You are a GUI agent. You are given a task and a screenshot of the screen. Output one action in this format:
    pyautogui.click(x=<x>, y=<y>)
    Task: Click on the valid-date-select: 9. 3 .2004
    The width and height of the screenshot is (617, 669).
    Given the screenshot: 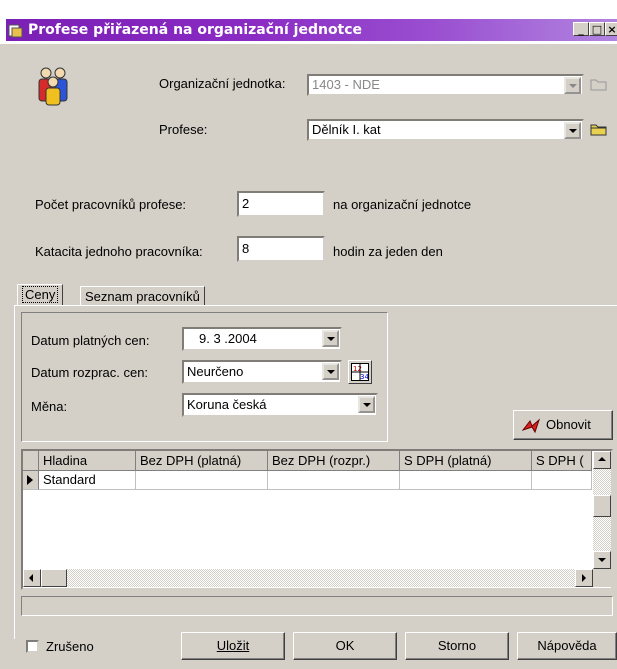 What is the action you would take?
    pyautogui.click(x=262, y=339)
    